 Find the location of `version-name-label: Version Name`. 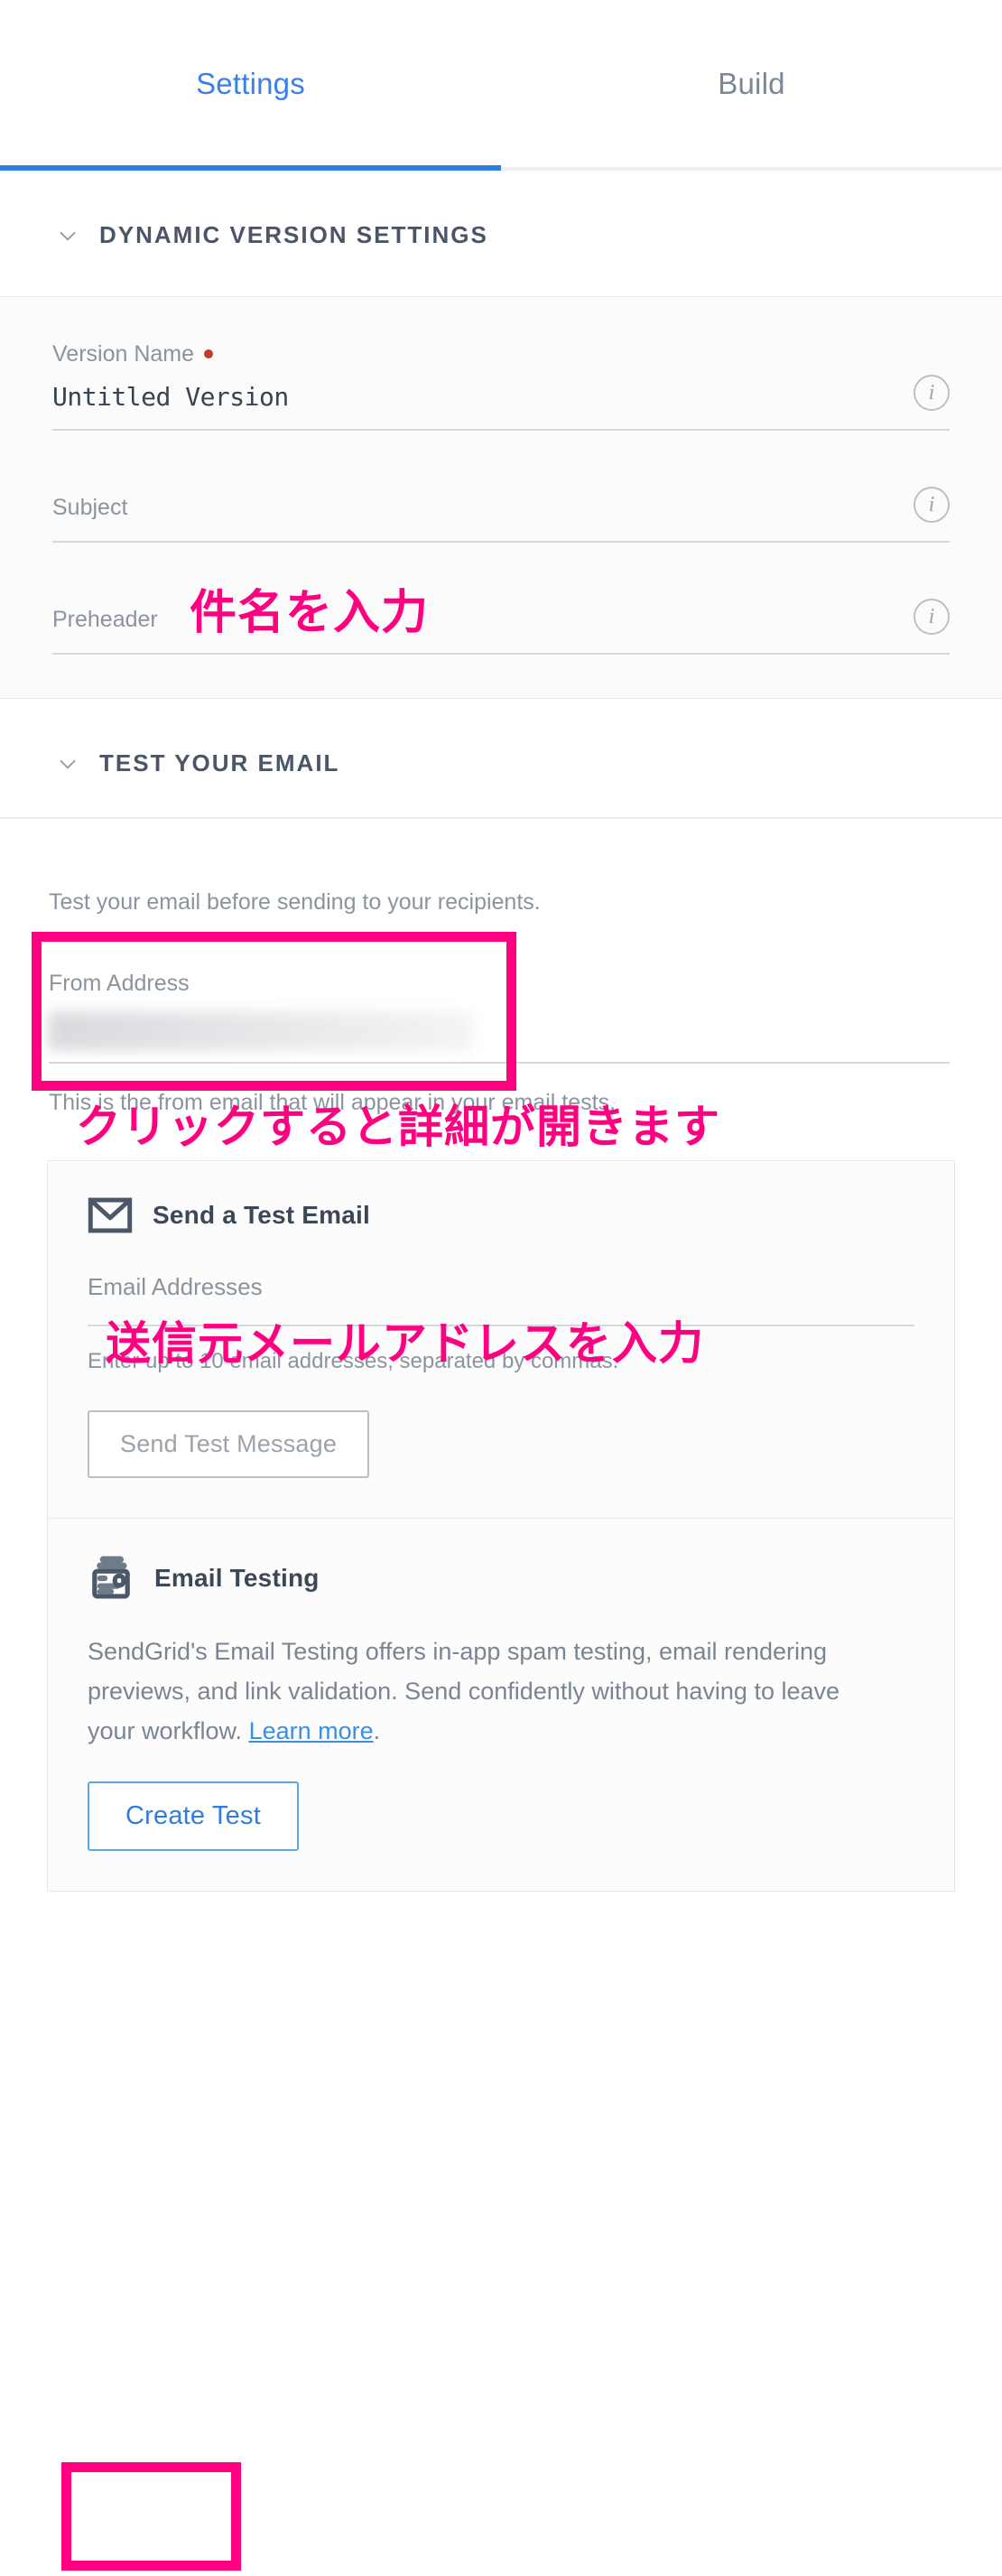

version-name-label: Version Name is located at coordinates (501, 353).